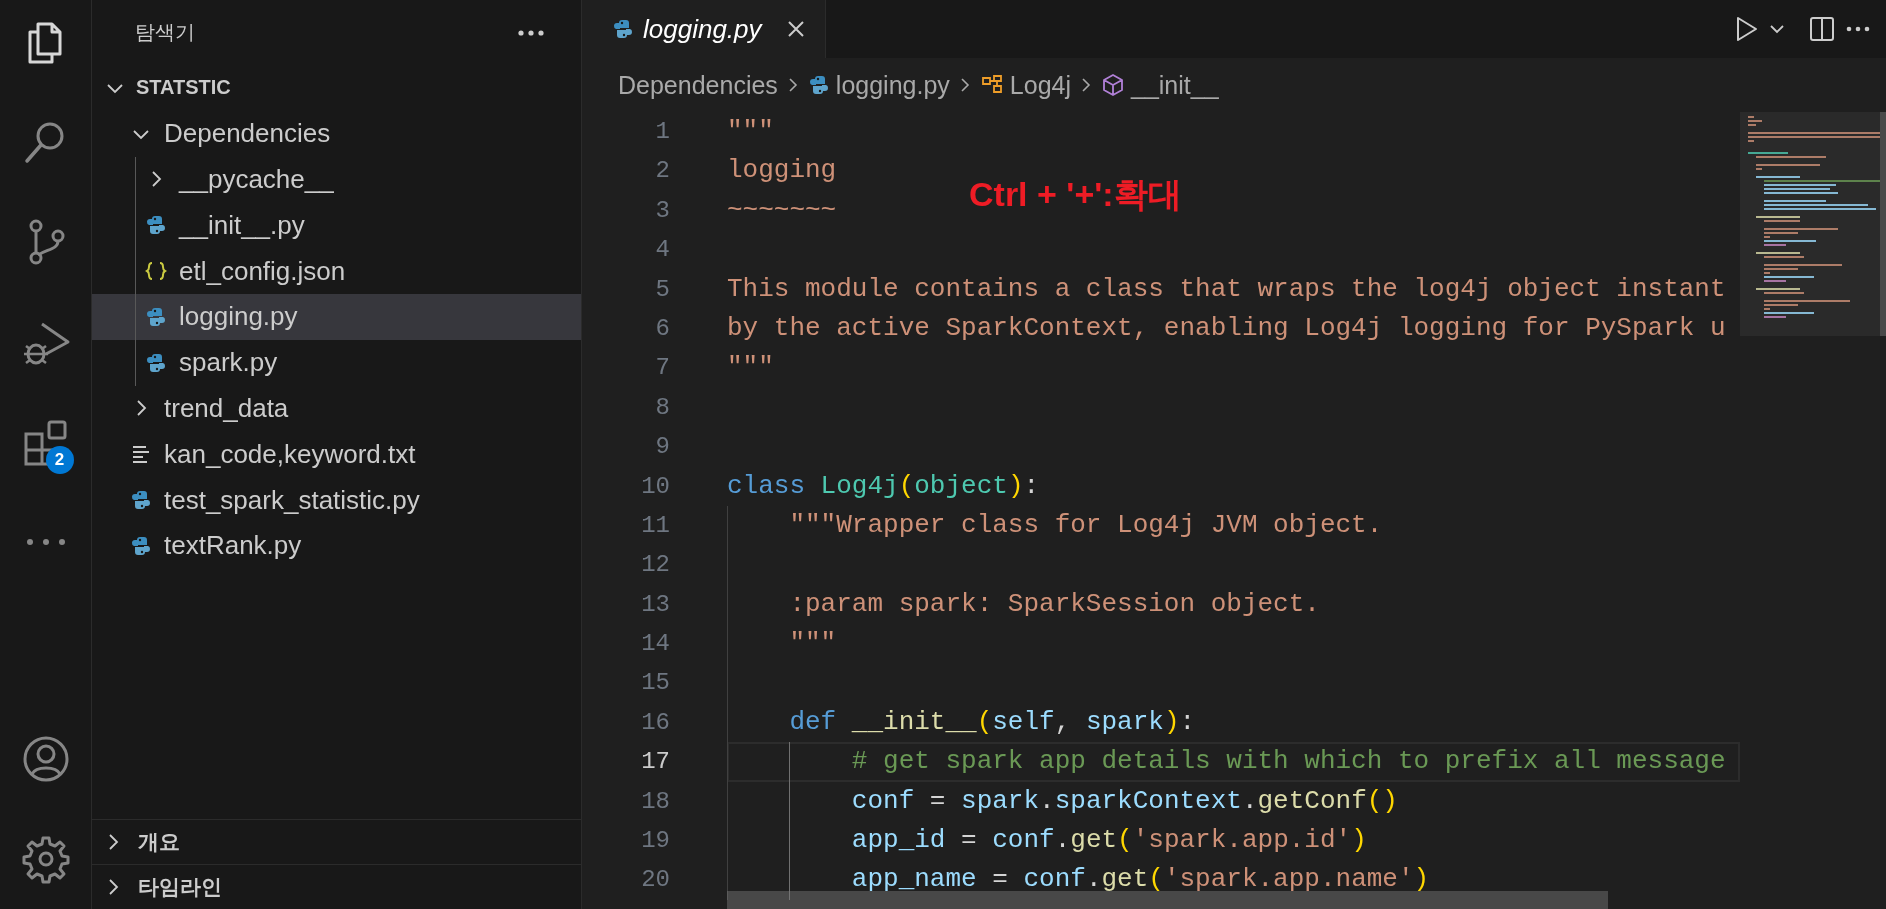 The image size is (1886, 909). I want to click on file-name: textRank.py, so click(233, 546).